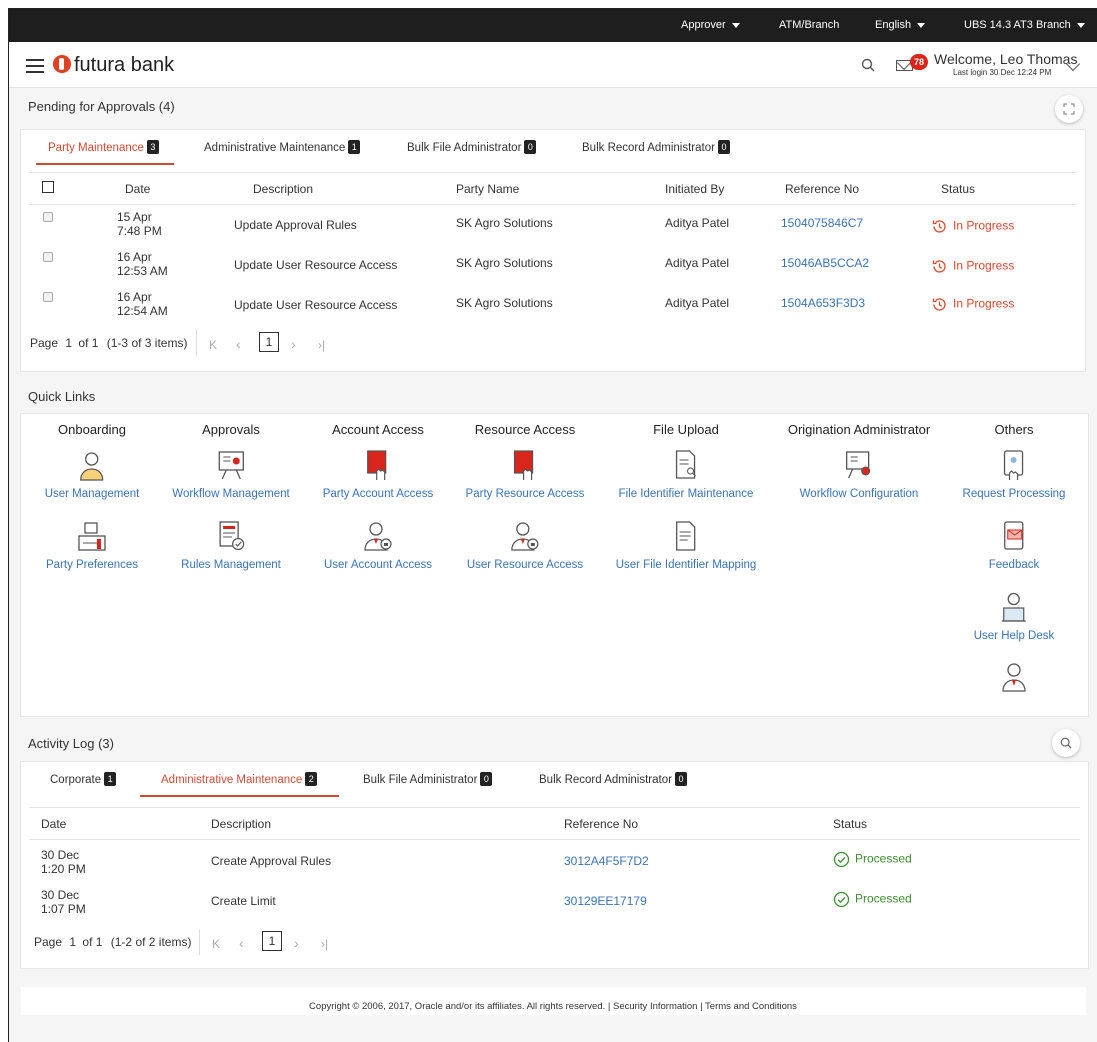  Describe the element at coordinates (822, 223) in the screenshot. I see `row-reference-link: 1504075846C7` at that location.